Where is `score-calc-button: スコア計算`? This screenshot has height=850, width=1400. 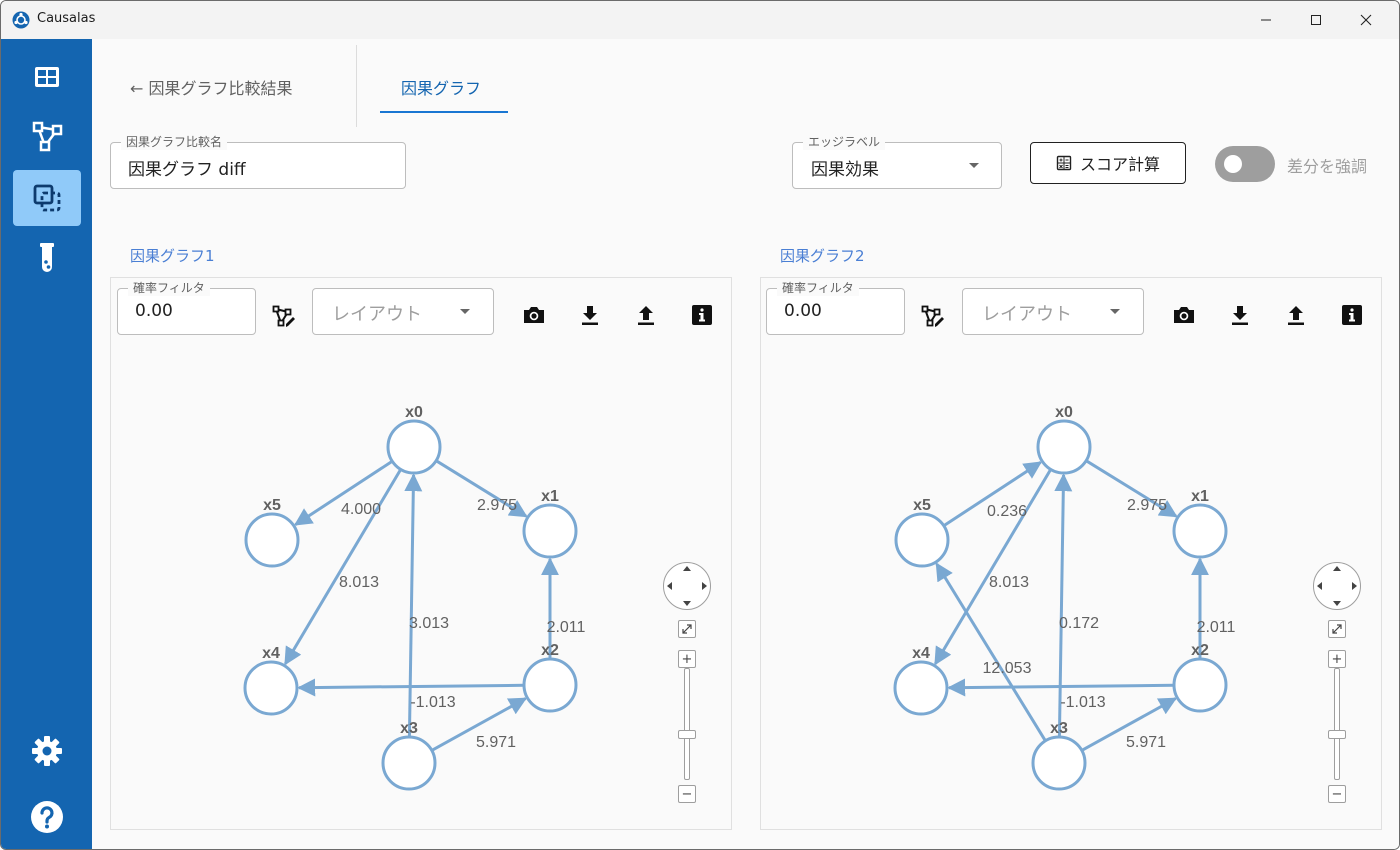
score-calc-button: スコア計算 is located at coordinates (1108, 163).